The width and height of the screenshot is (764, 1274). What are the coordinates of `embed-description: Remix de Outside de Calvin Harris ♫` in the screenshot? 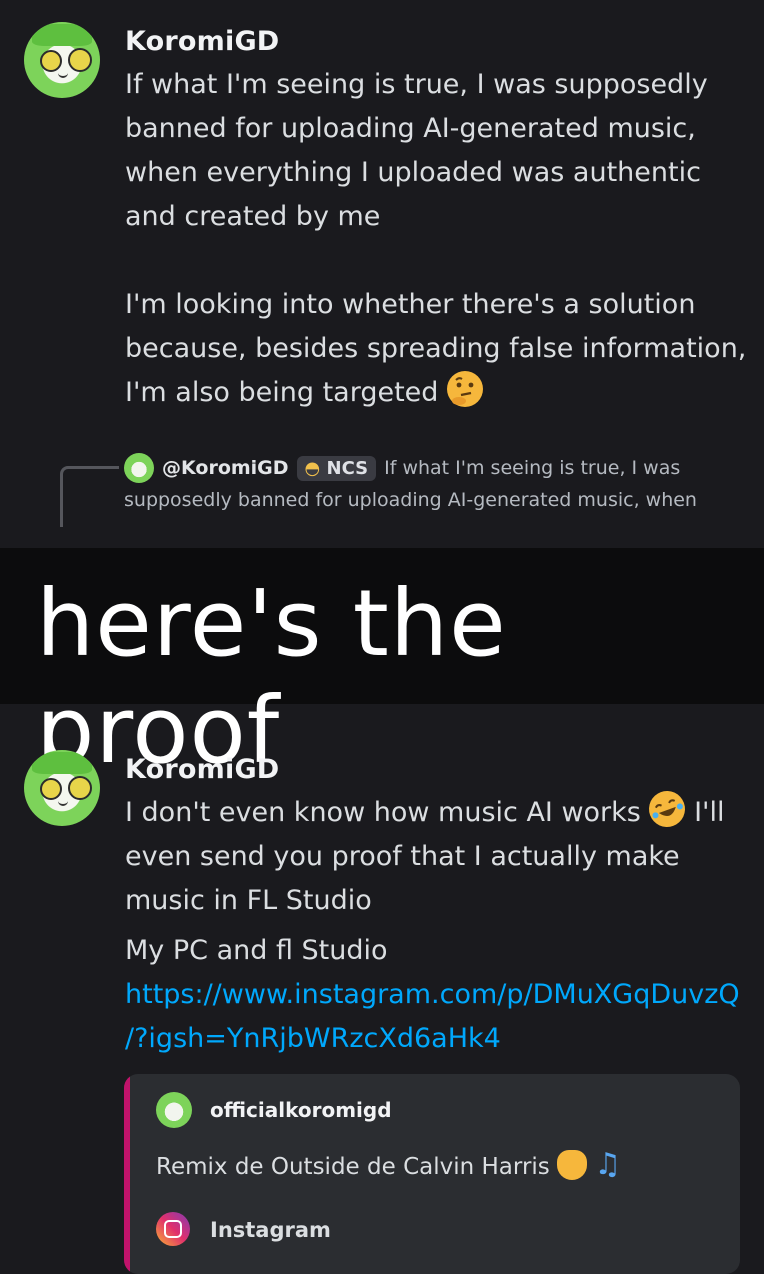 It's located at (388, 1166).